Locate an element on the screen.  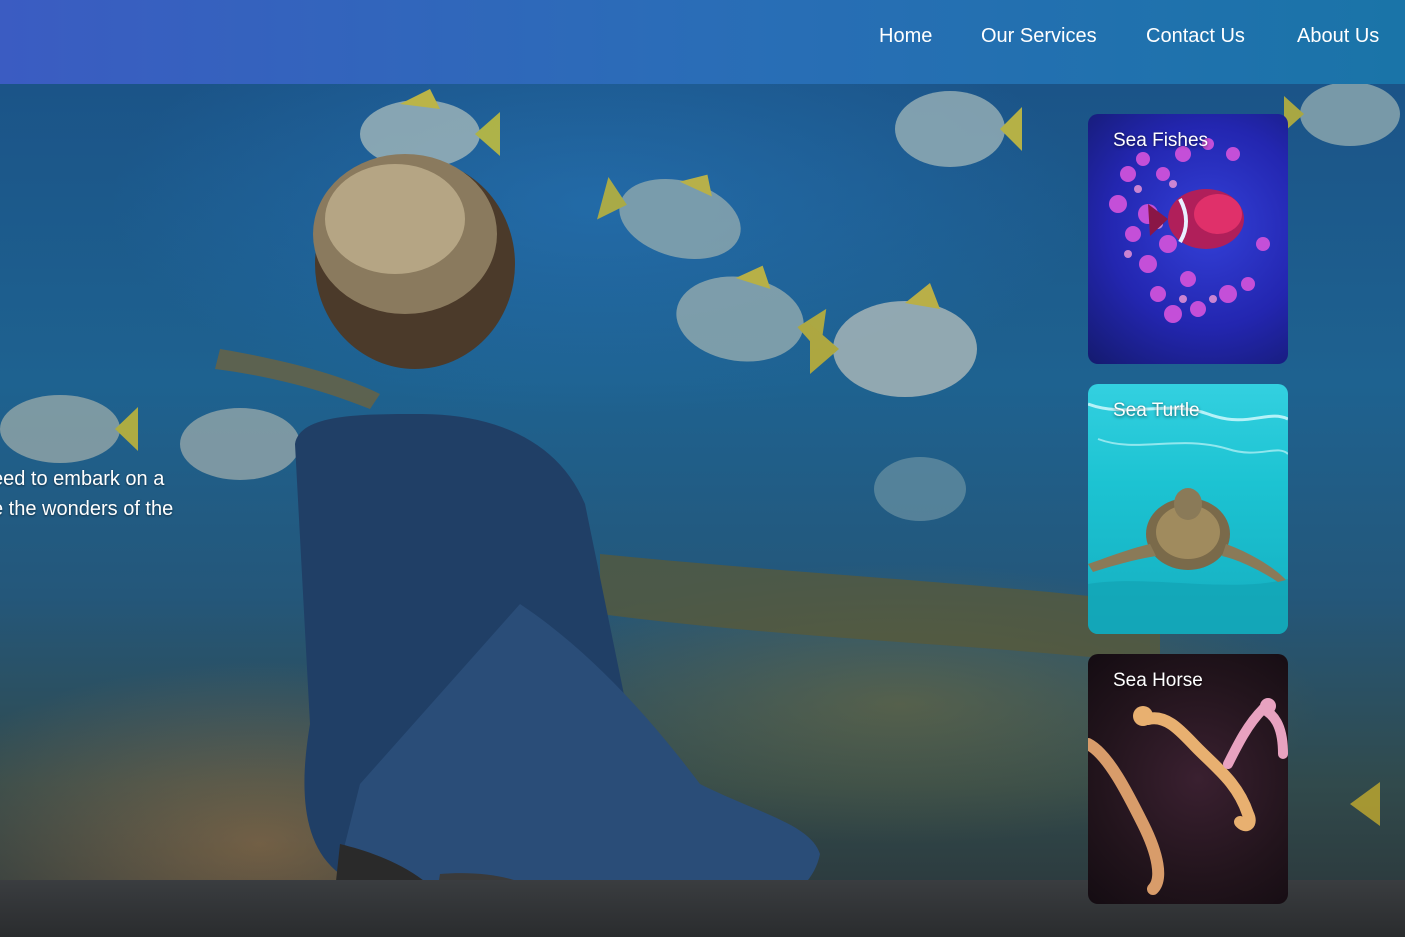
card-title: Sea Fishes is located at coordinates (1161, 140).